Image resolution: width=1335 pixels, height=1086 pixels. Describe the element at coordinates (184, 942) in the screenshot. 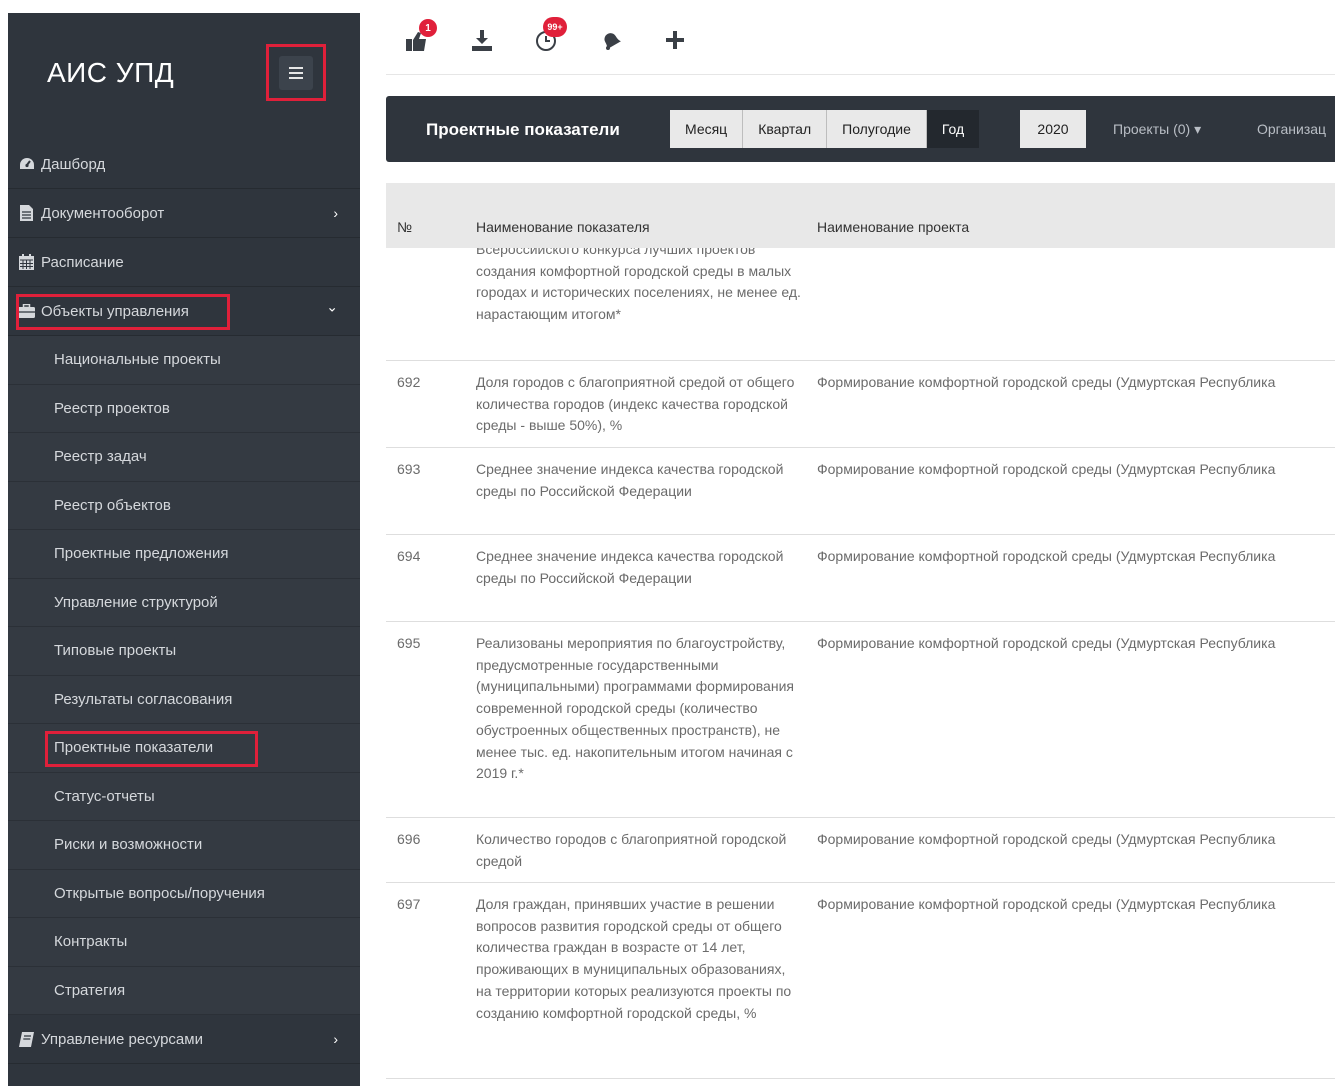

I see `sidebar-subitem-contracts: Контракты` at that location.